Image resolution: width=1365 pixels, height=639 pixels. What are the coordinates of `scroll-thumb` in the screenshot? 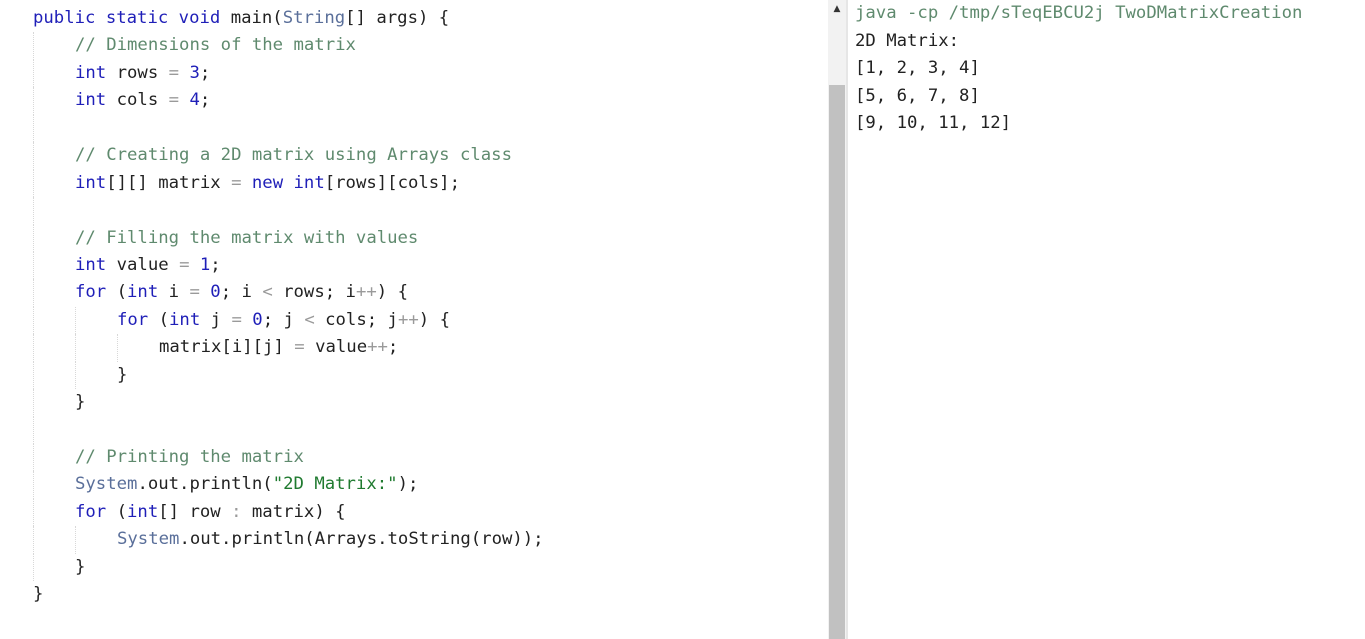 It's located at (837, 362).